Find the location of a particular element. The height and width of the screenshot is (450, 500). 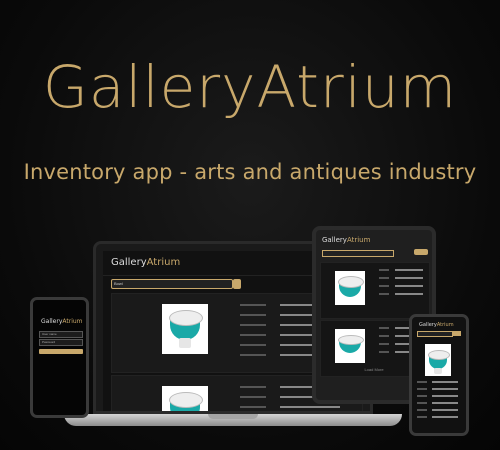

brand-title: GalleryAtrium is located at coordinates (250, 87).